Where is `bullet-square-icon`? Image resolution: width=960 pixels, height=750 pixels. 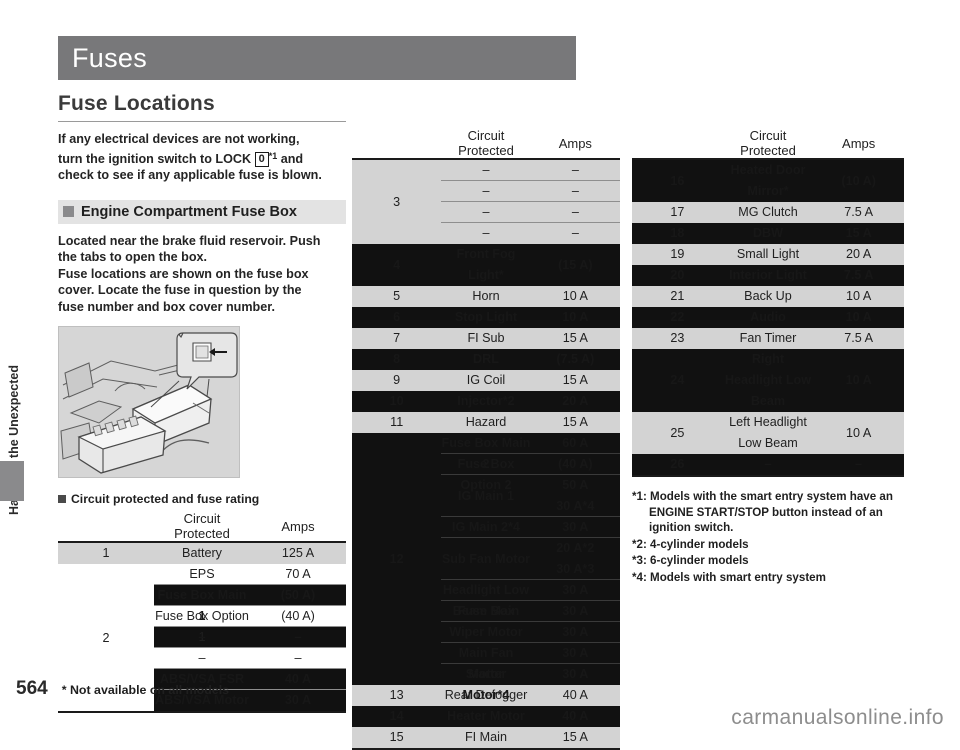
bullet-square-icon is located at coordinates (68, 211).